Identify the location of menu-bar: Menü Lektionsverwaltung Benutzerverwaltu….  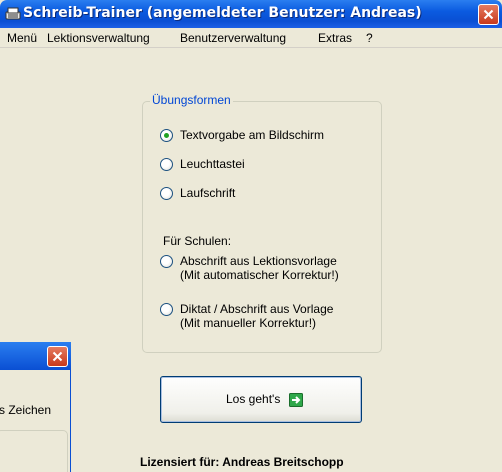
(251, 38).